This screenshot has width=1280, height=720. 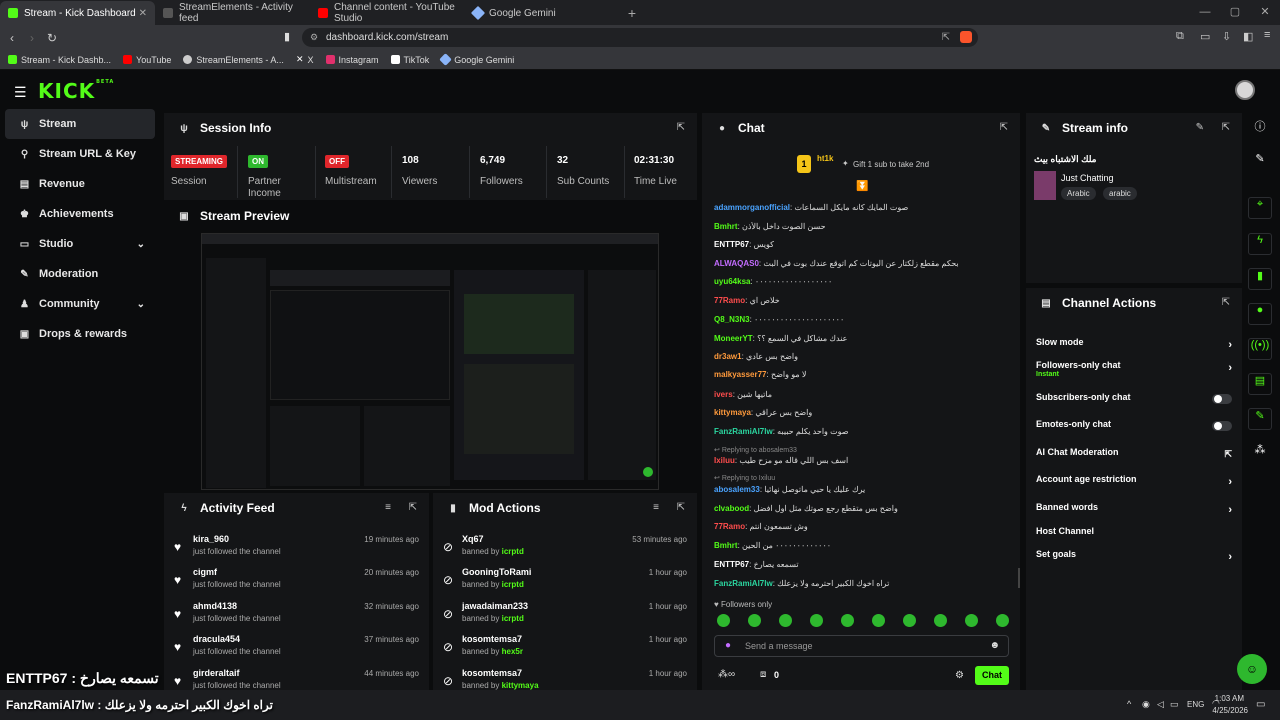 I want to click on chat-username: MoneerYT, so click(x=733, y=338).